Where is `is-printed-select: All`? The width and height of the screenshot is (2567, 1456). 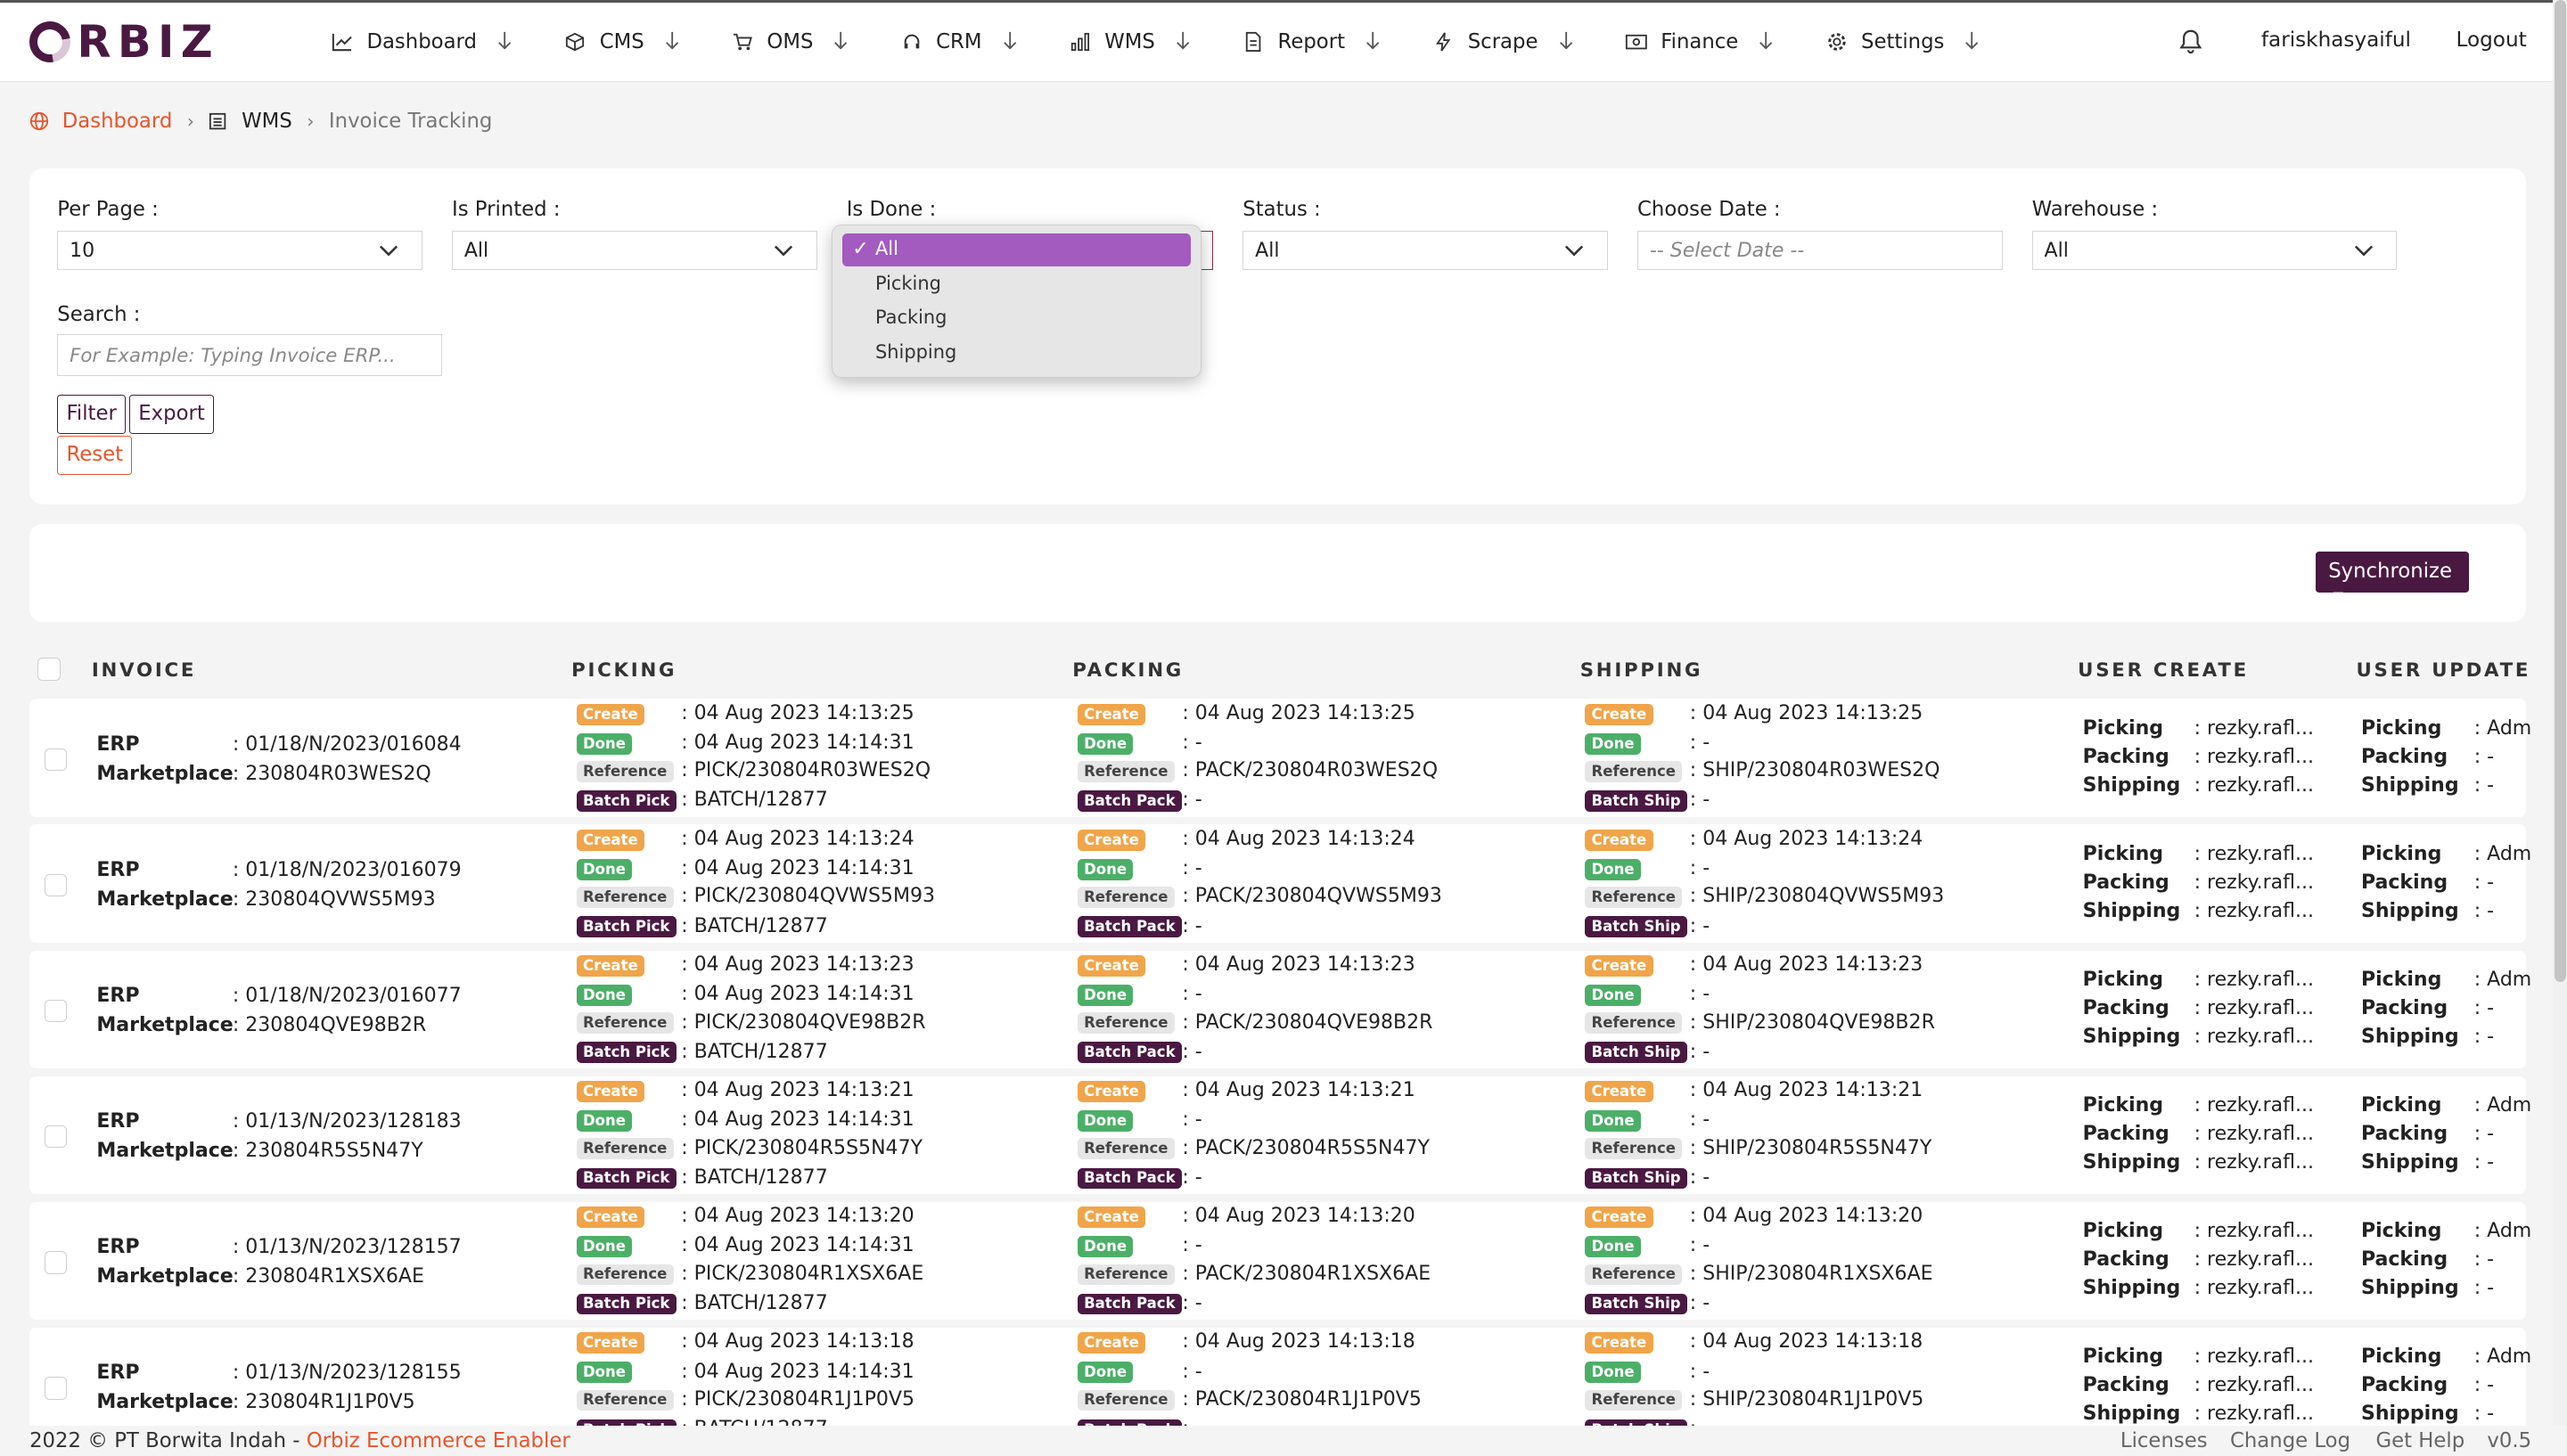
is-printed-select: All is located at coordinates (635, 251).